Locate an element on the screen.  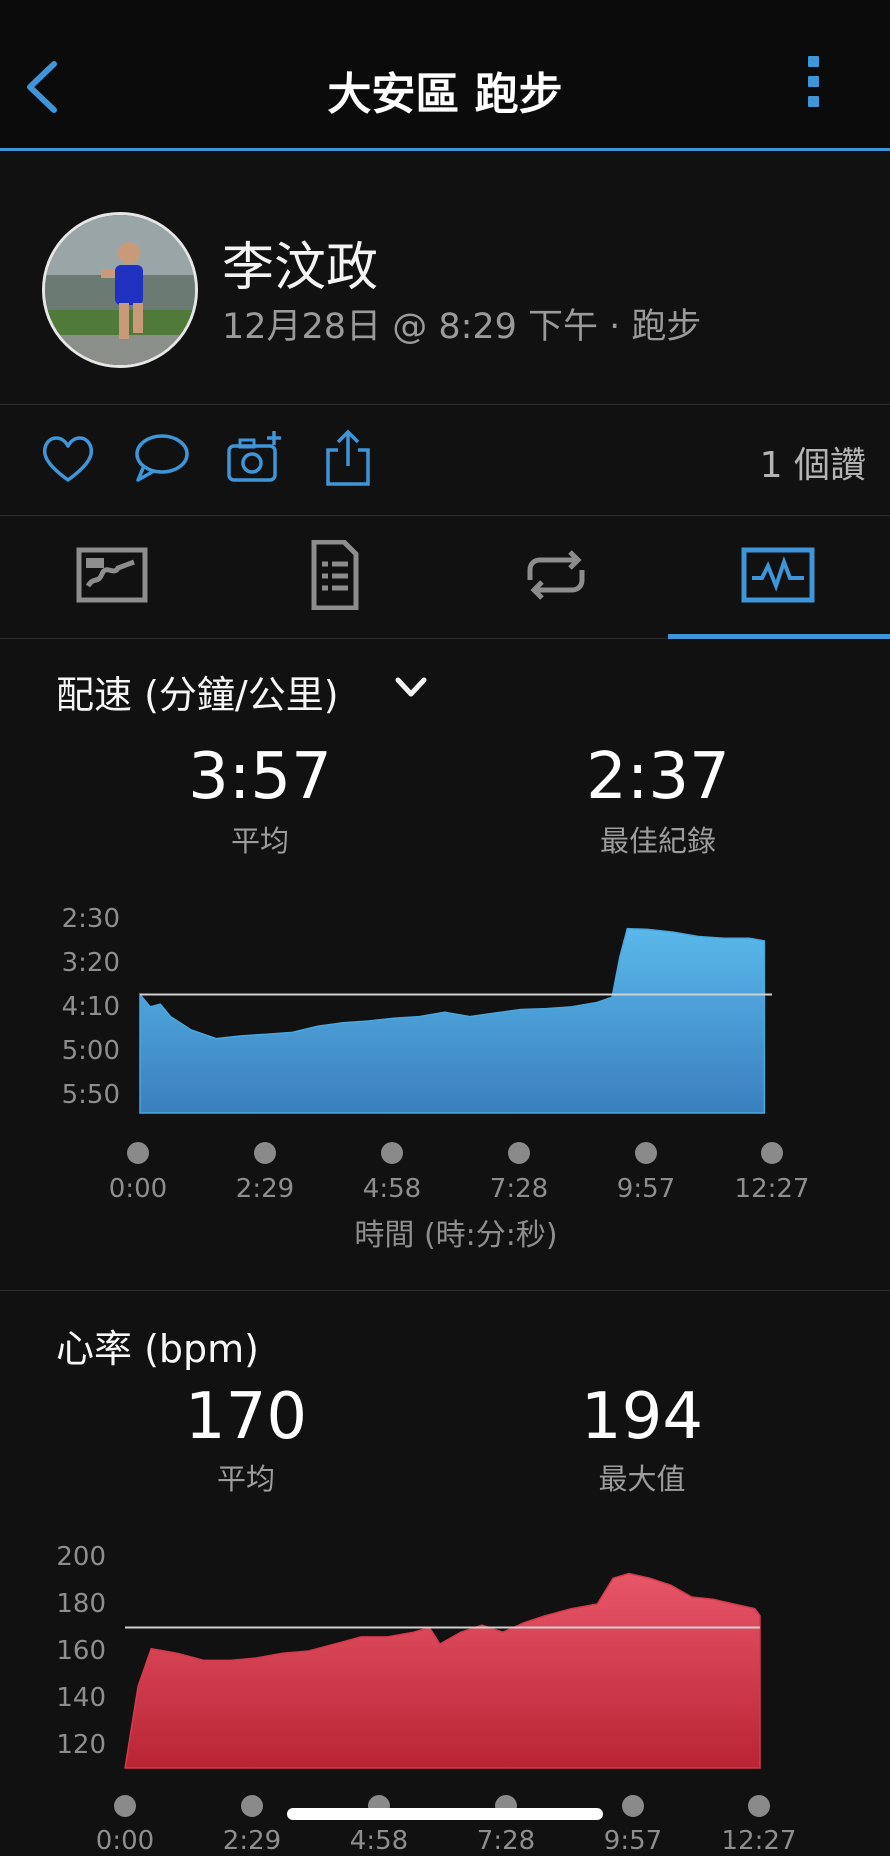
hr-x-tick: 12:27 is located at coordinates (759, 1841).